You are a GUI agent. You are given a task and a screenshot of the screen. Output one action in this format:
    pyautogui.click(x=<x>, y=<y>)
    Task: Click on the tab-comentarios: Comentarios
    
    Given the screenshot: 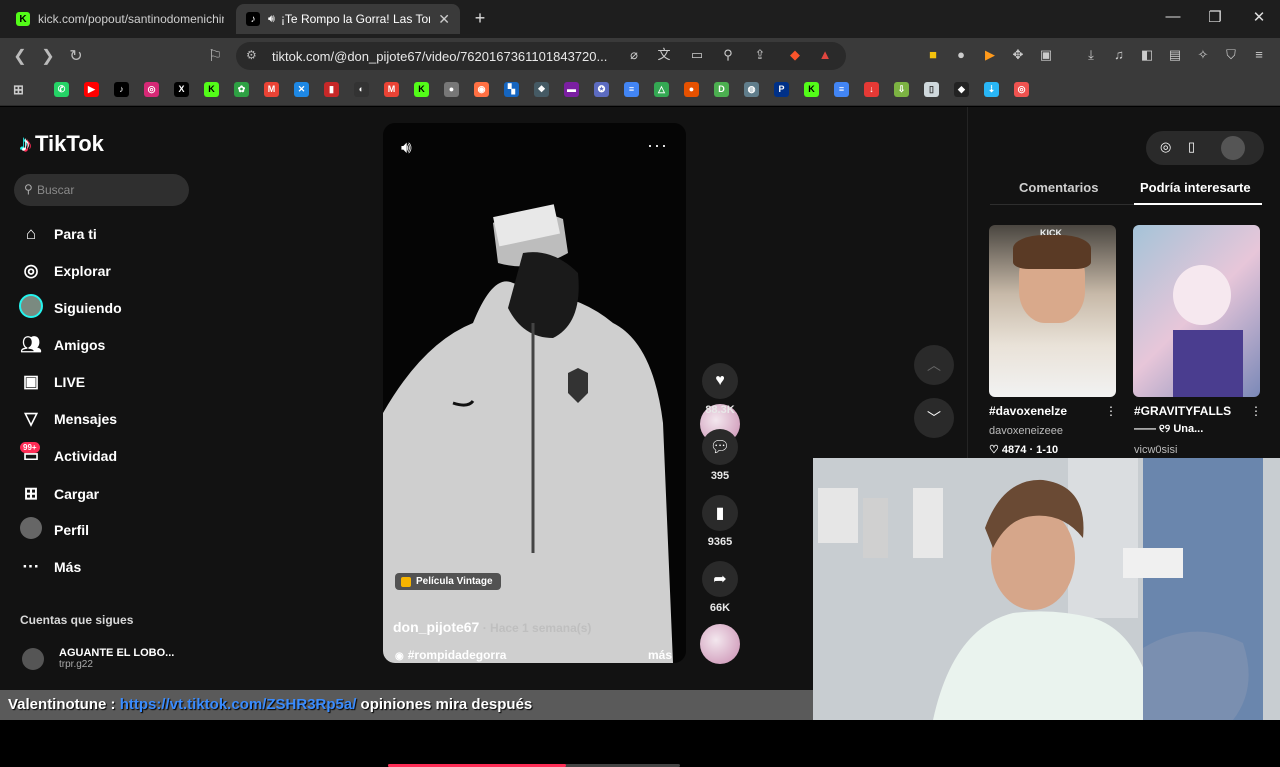 What is the action you would take?
    pyautogui.click(x=1058, y=187)
    